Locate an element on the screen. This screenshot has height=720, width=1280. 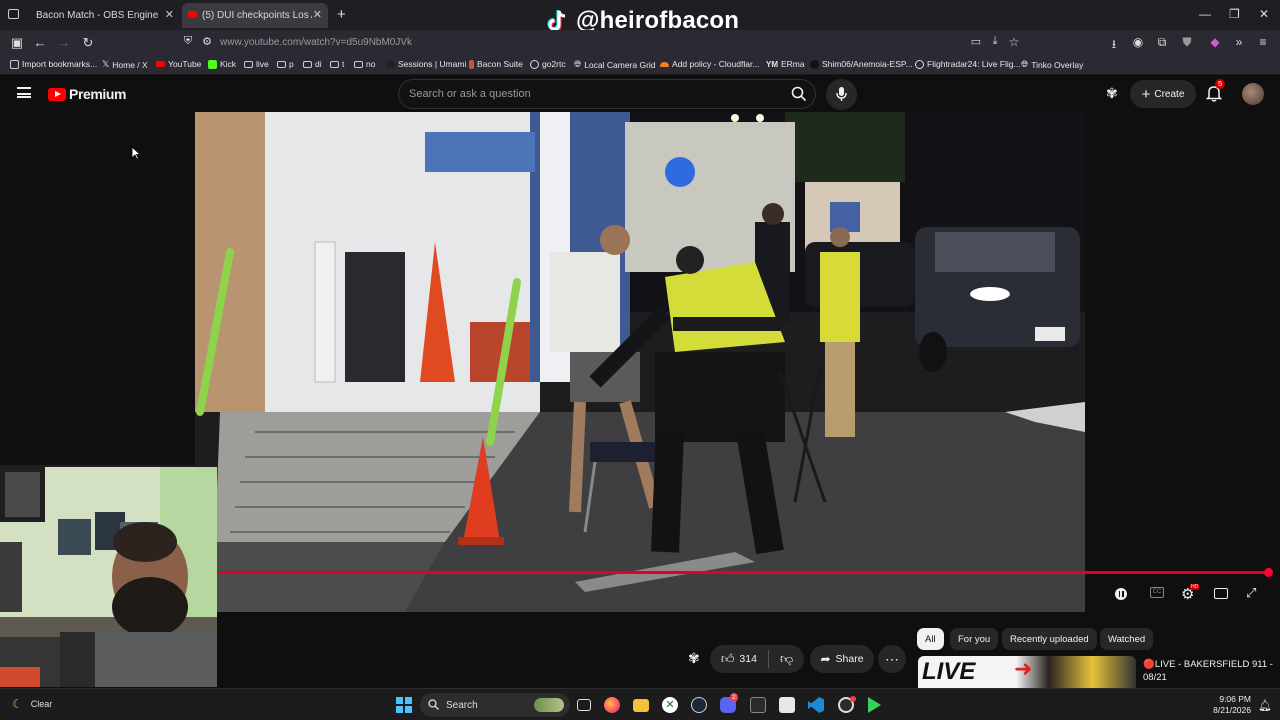
chip-for-you: For you is located at coordinates (974, 639).